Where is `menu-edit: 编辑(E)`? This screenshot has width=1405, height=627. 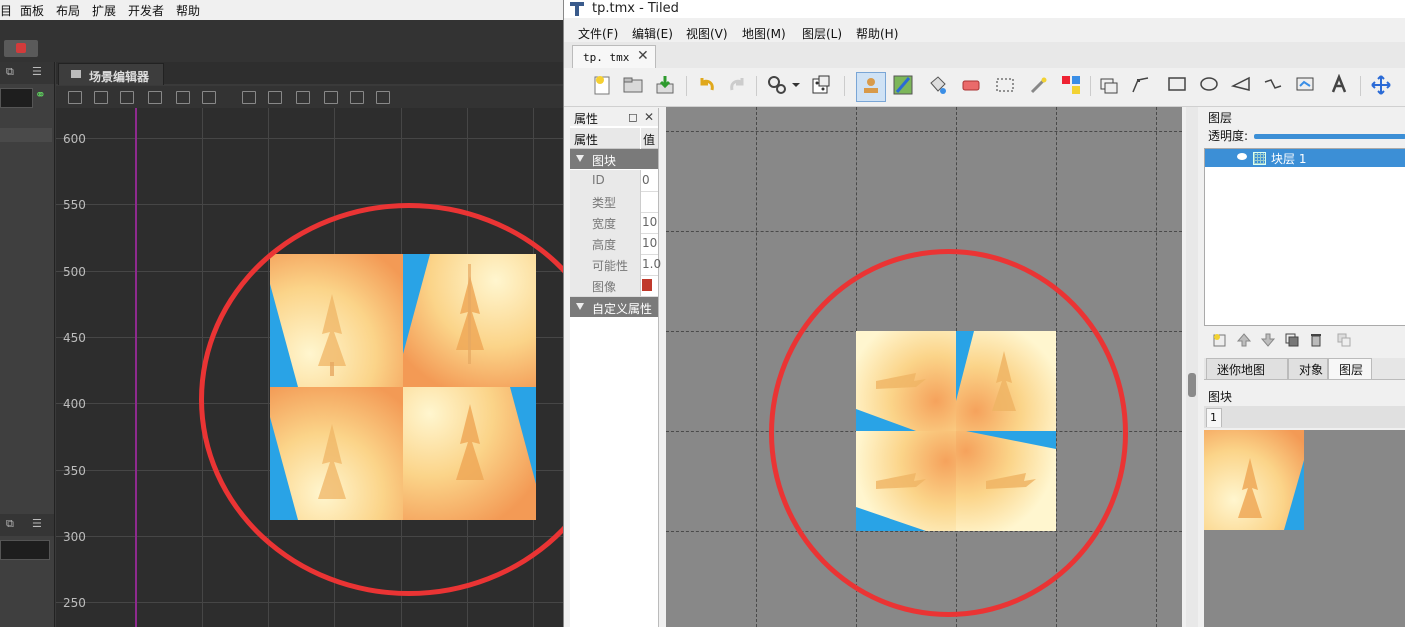
menu-edit: 编辑(E) is located at coordinates (652, 33).